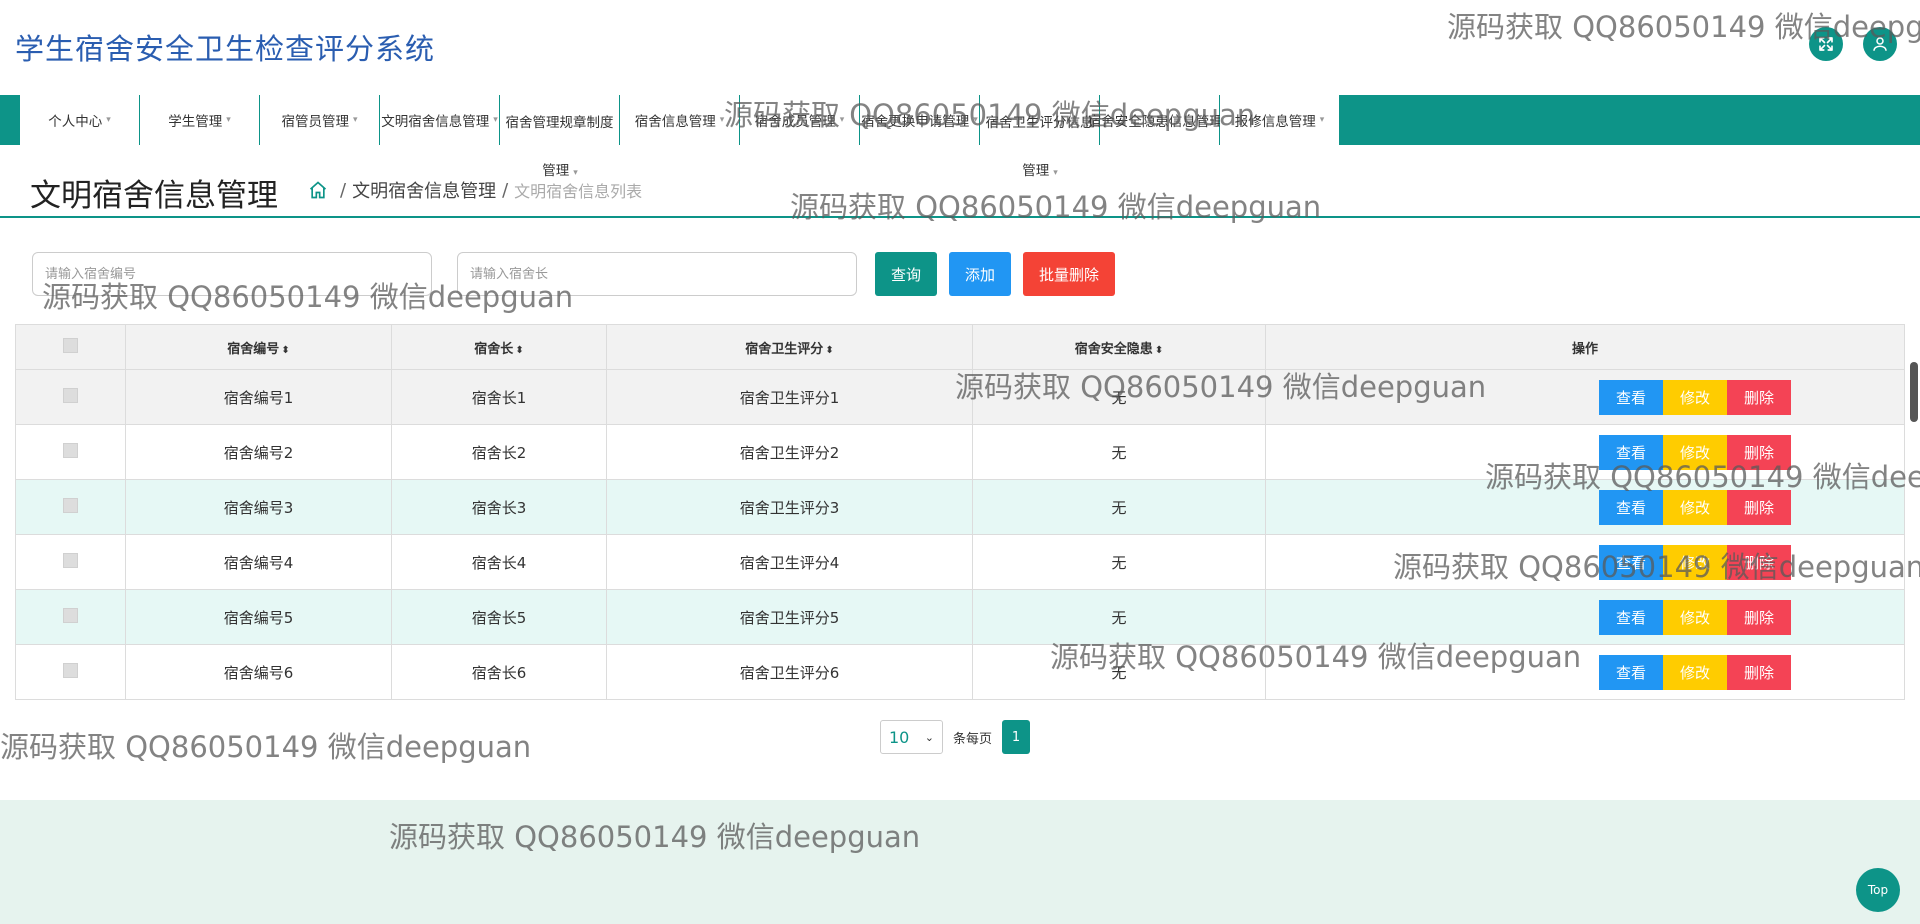 The image size is (1920, 924). I want to click on nav-item-10: 报修信息管理 ▾, so click(1280, 120).